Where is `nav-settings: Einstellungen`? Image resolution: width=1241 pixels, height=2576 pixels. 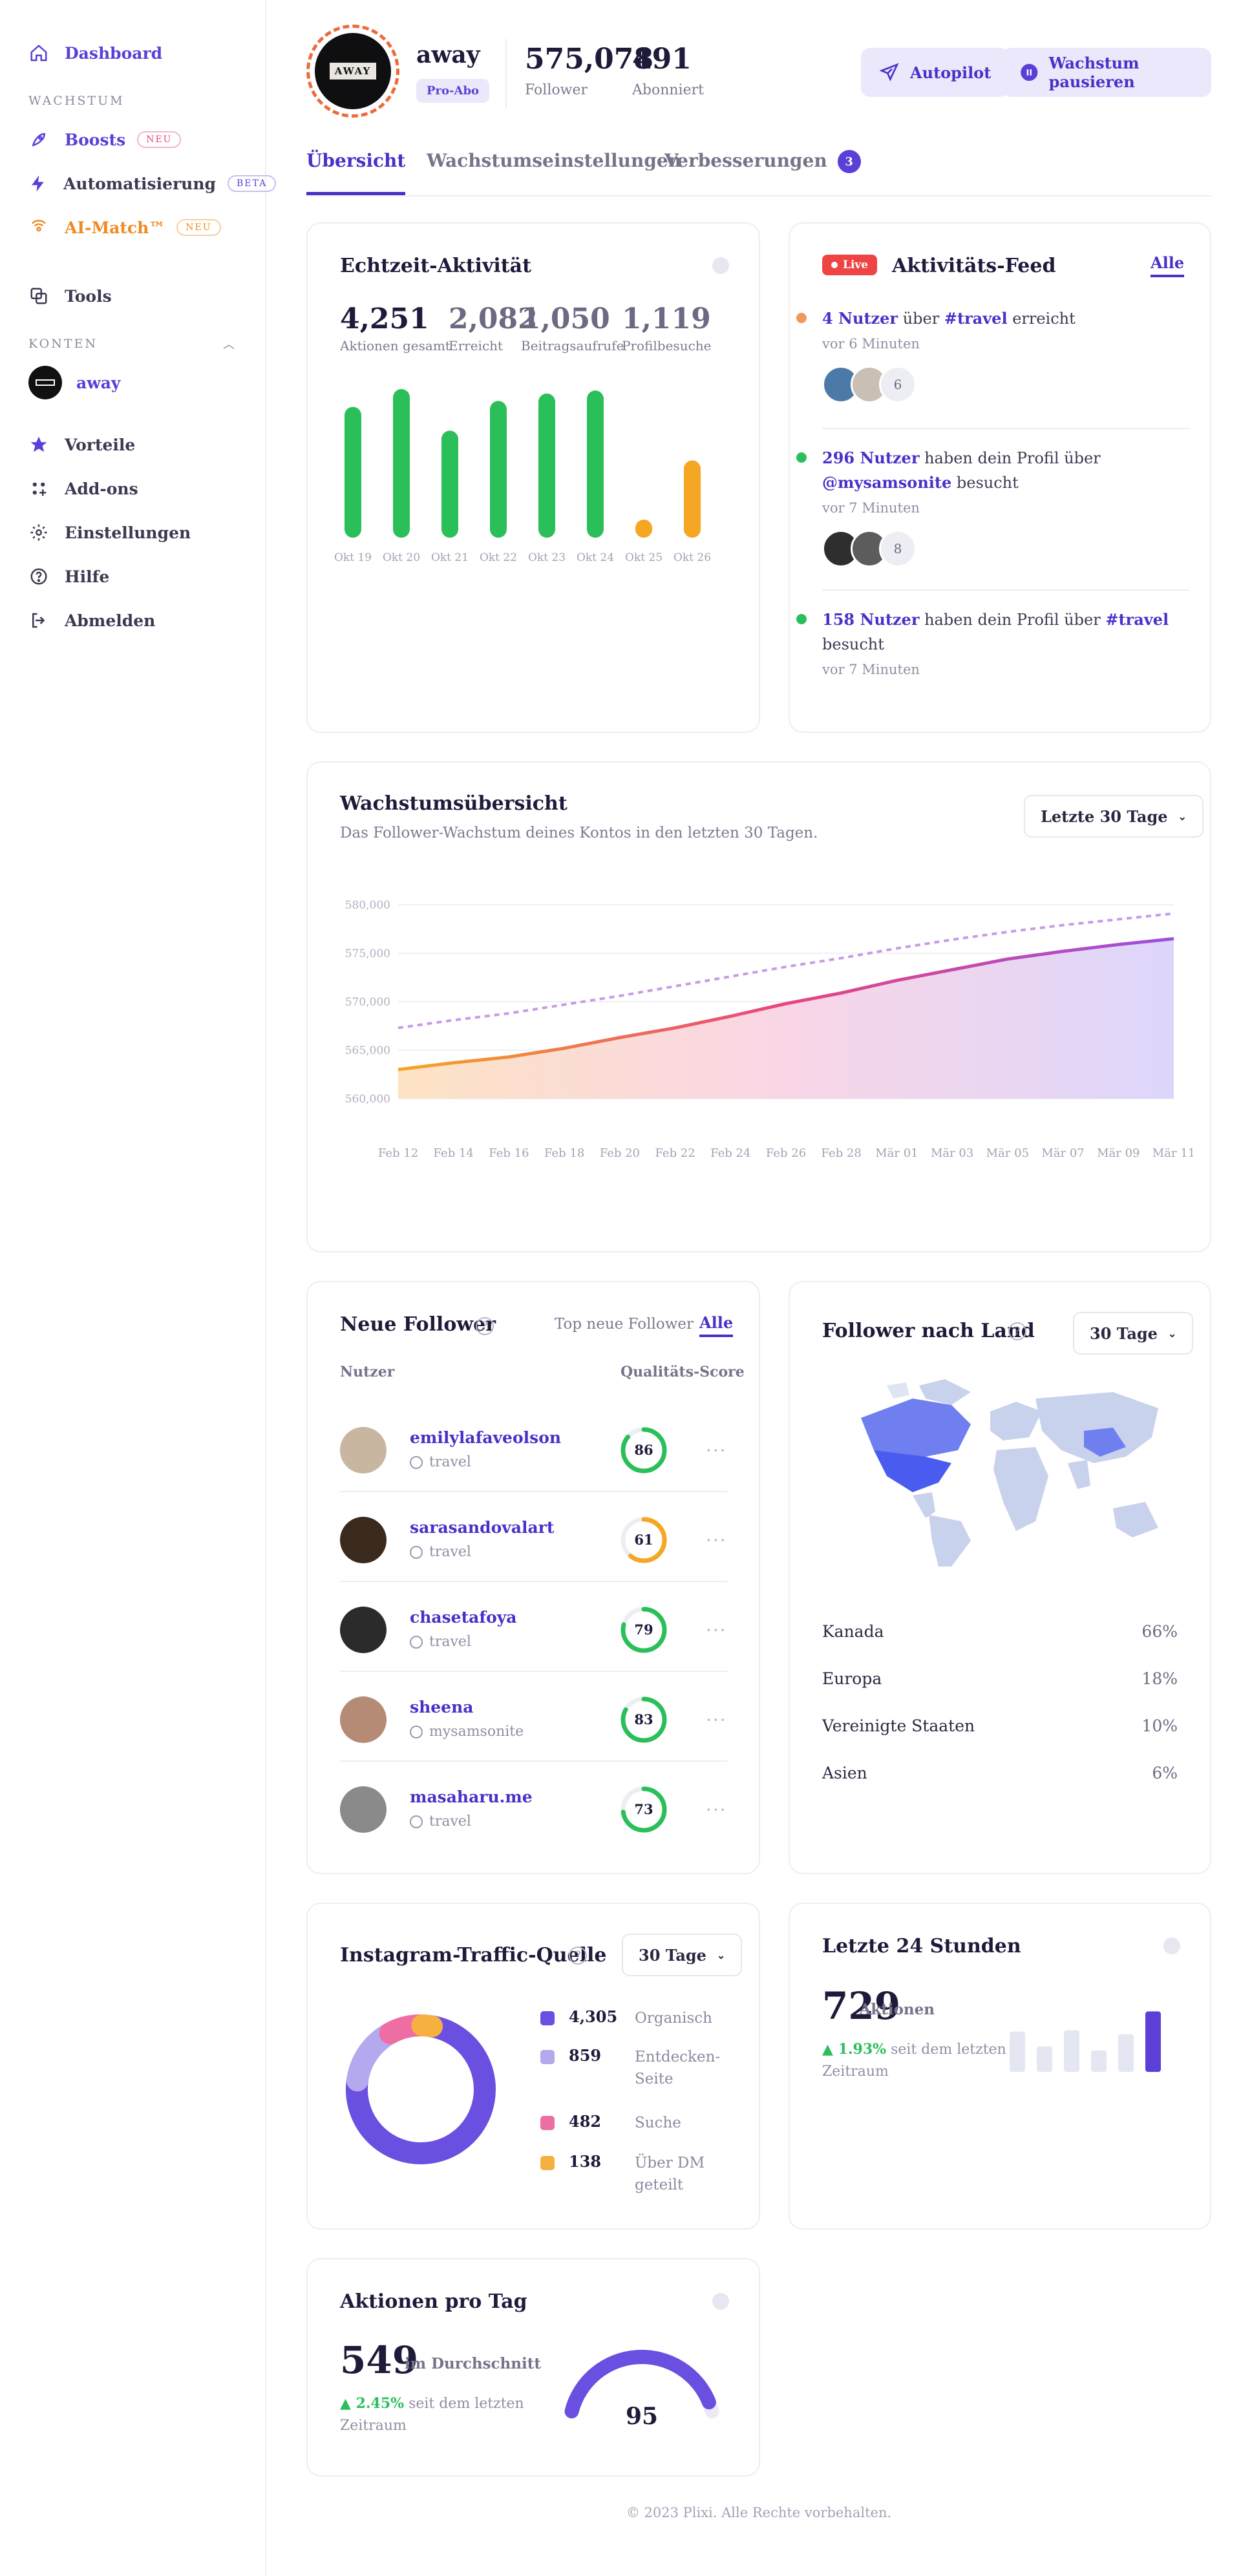 nav-settings: Einstellungen is located at coordinates (146, 532).